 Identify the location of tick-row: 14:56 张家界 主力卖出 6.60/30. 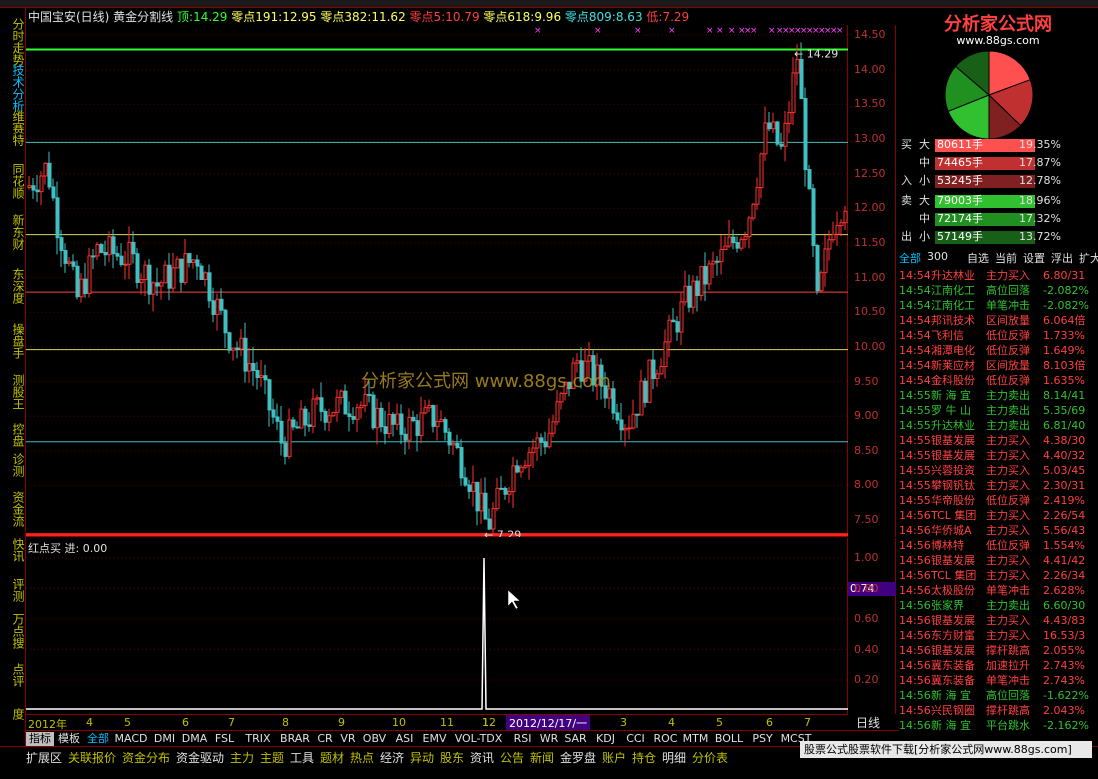
(997, 605).